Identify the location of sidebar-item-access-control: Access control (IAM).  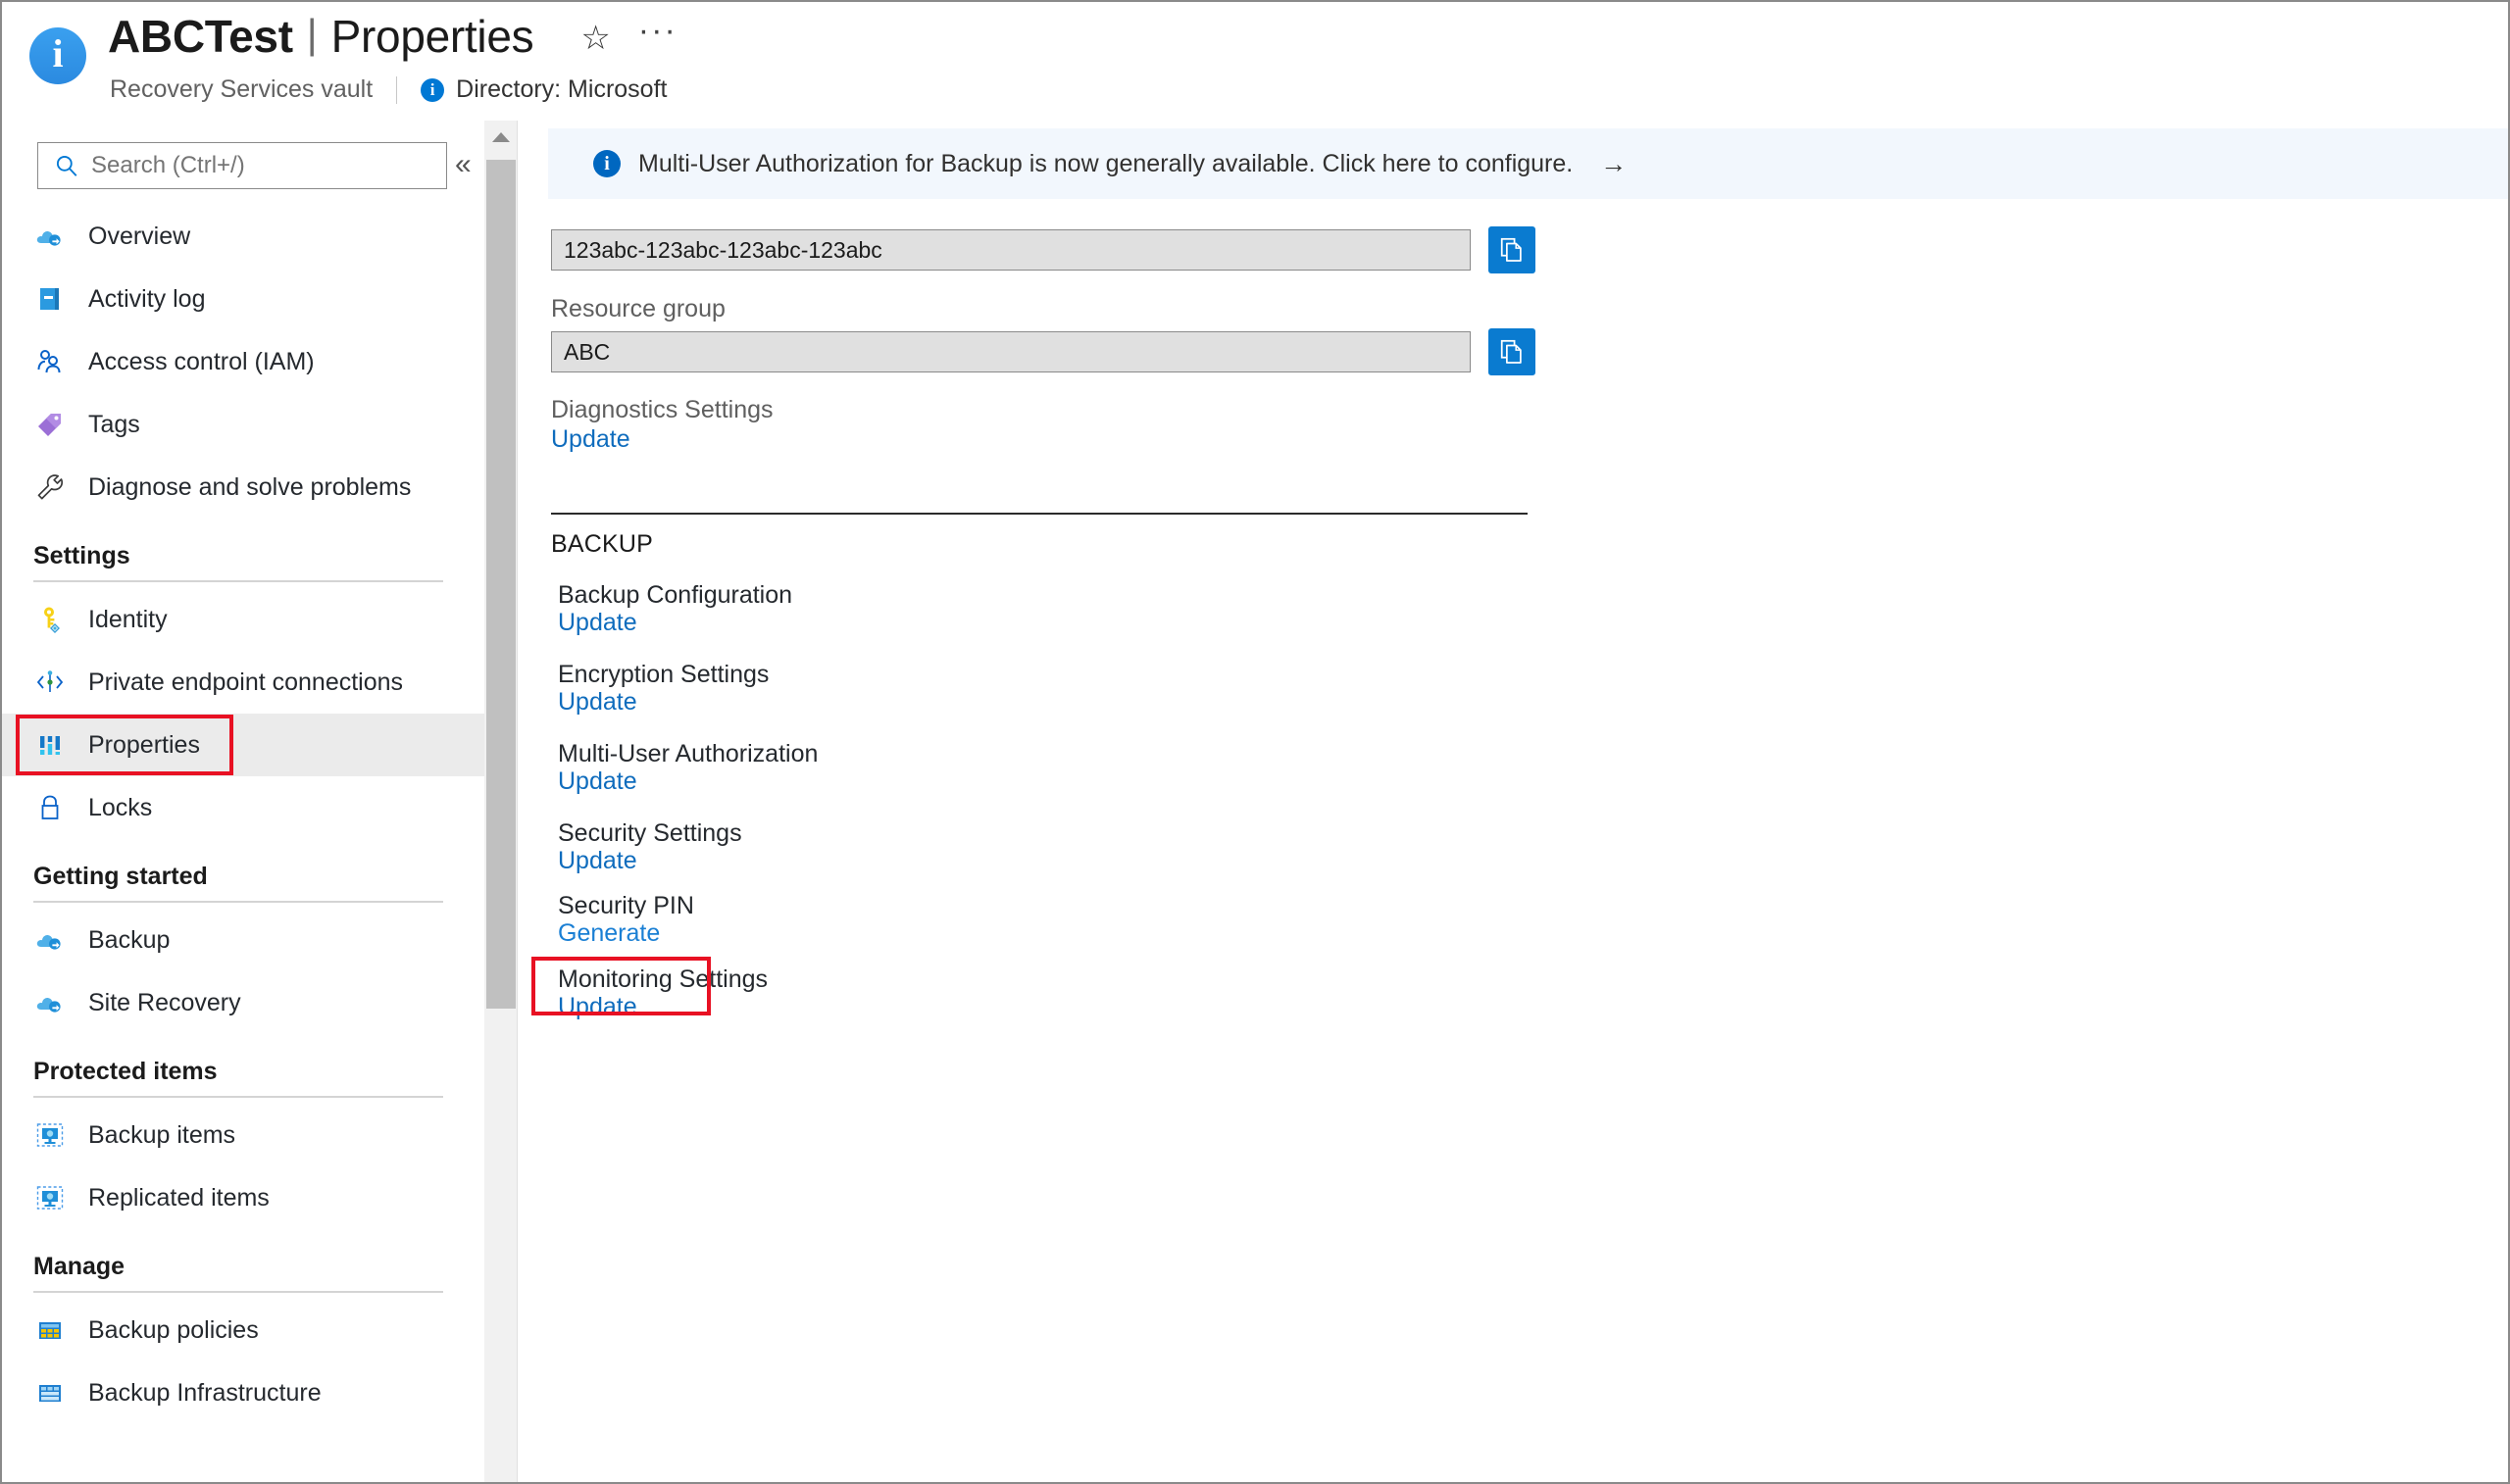
(243, 362).